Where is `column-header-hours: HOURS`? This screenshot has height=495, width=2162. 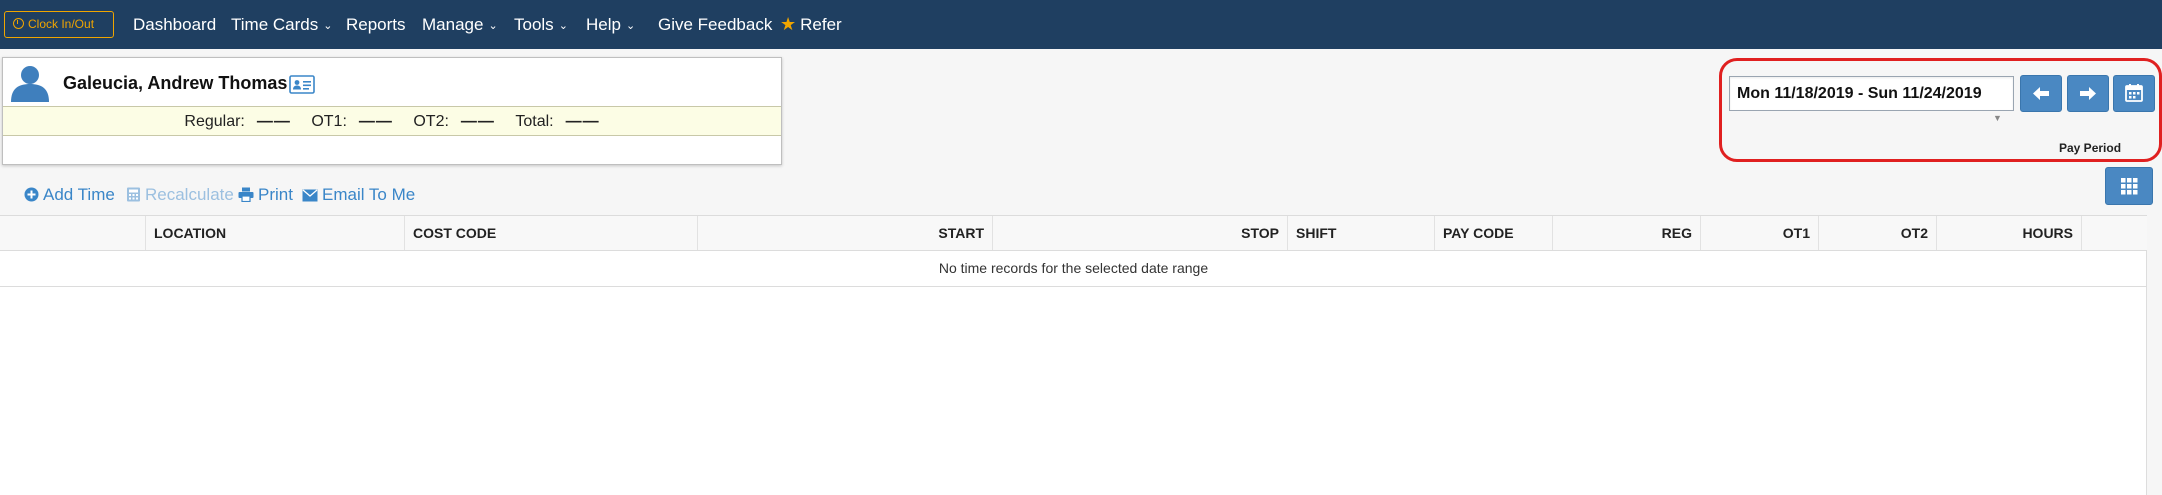 column-header-hours: HOURS is located at coordinates (2008, 233).